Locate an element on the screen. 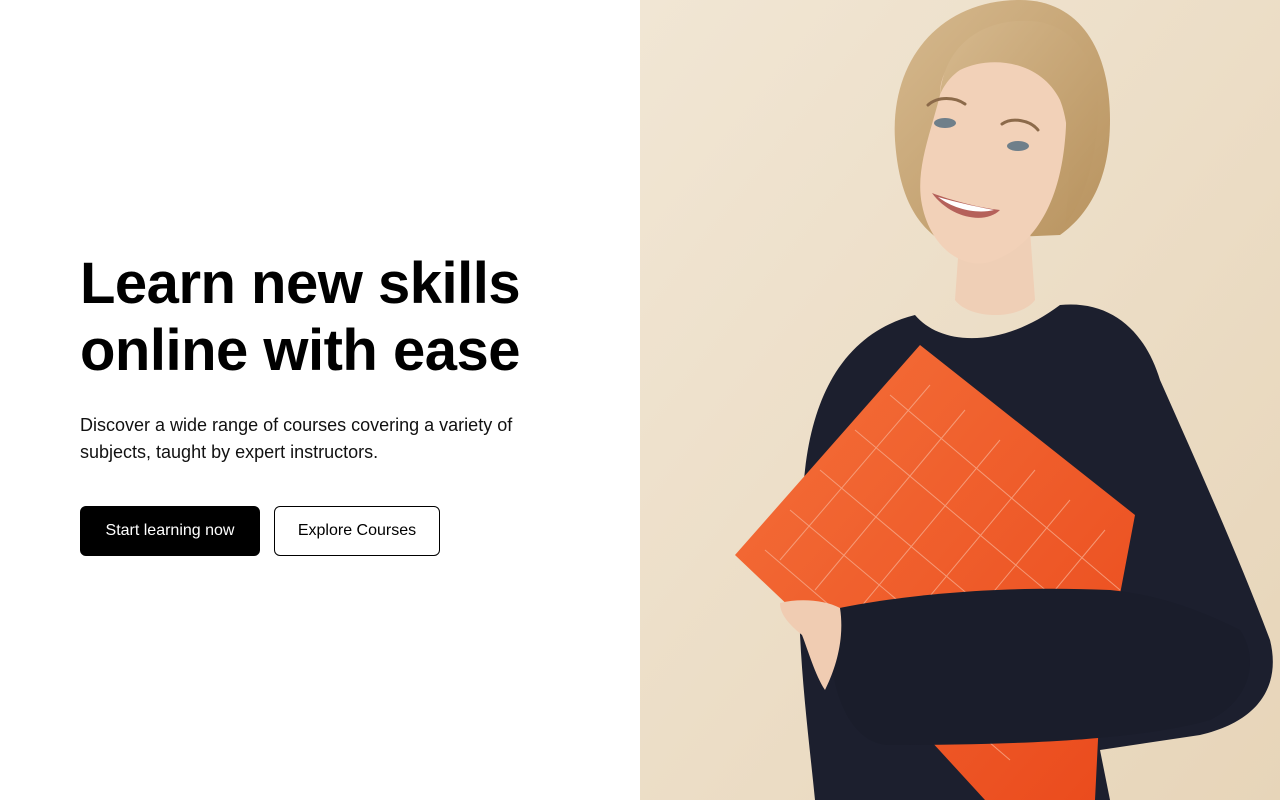 The width and height of the screenshot is (1280, 800). hero-title: Learn new skills online with ease is located at coordinates (320, 317).